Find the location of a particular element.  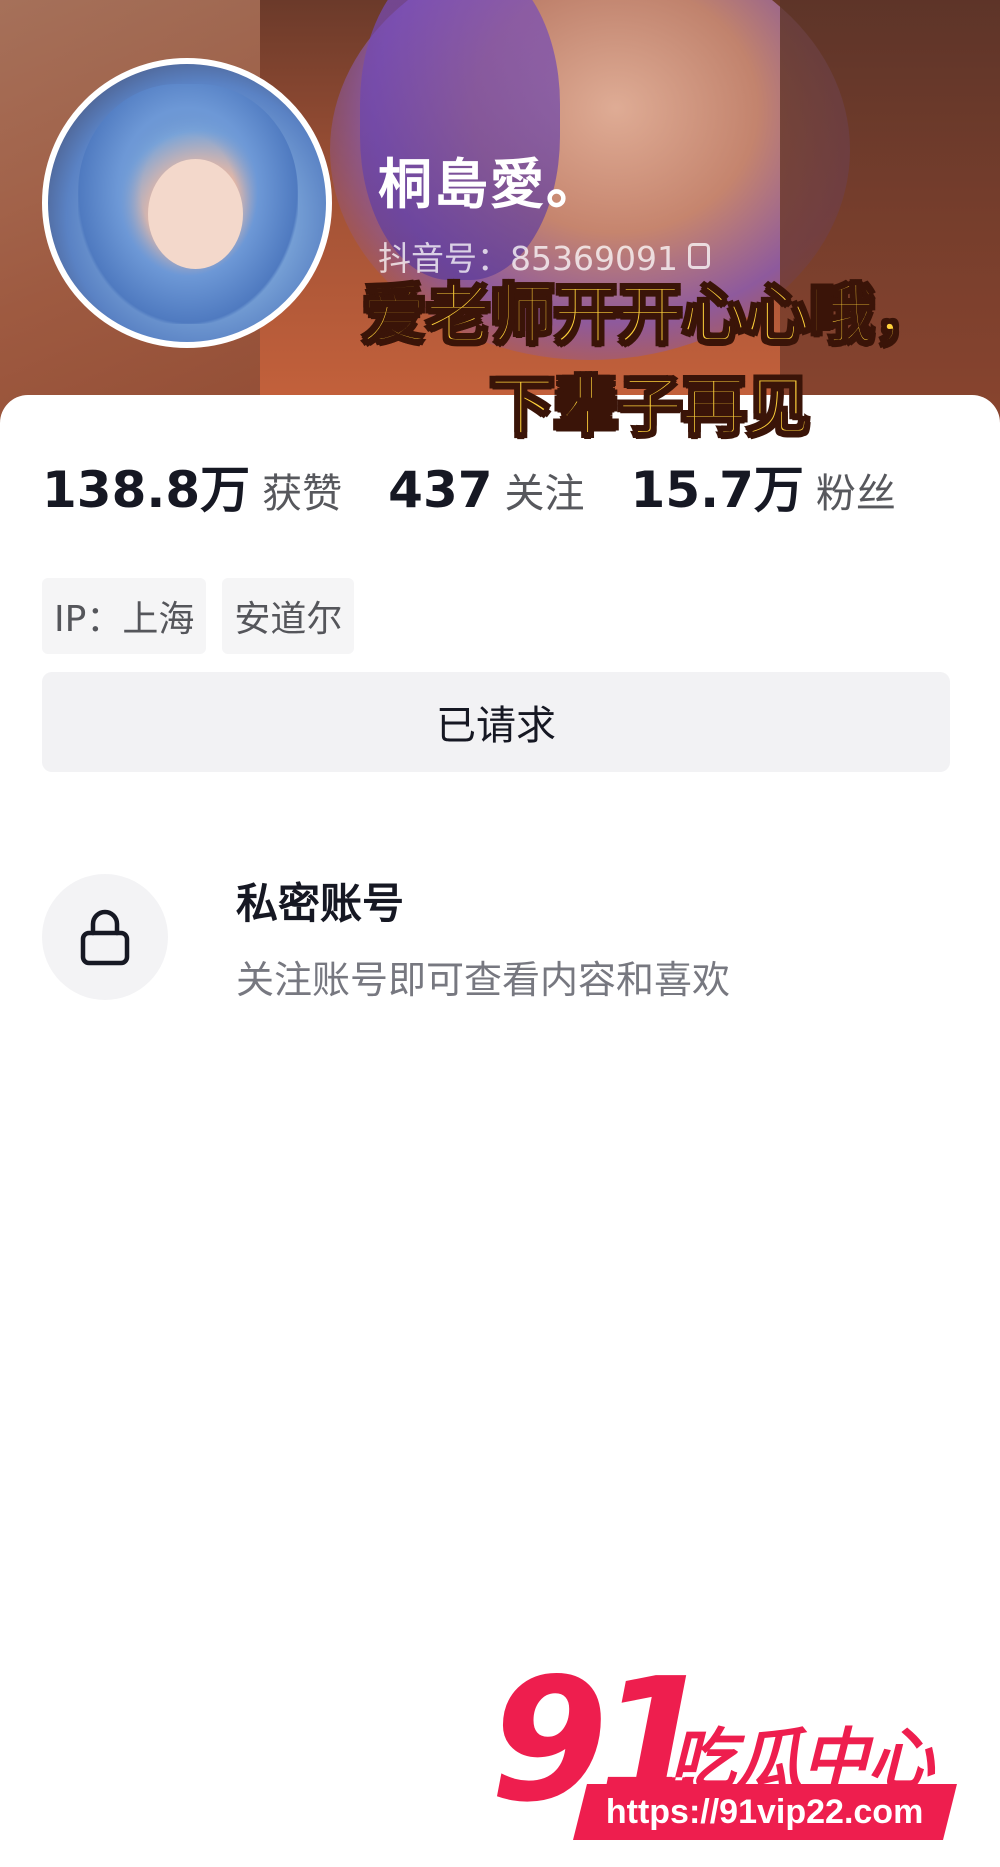

private-account-title: 私密账号 is located at coordinates (320, 903).